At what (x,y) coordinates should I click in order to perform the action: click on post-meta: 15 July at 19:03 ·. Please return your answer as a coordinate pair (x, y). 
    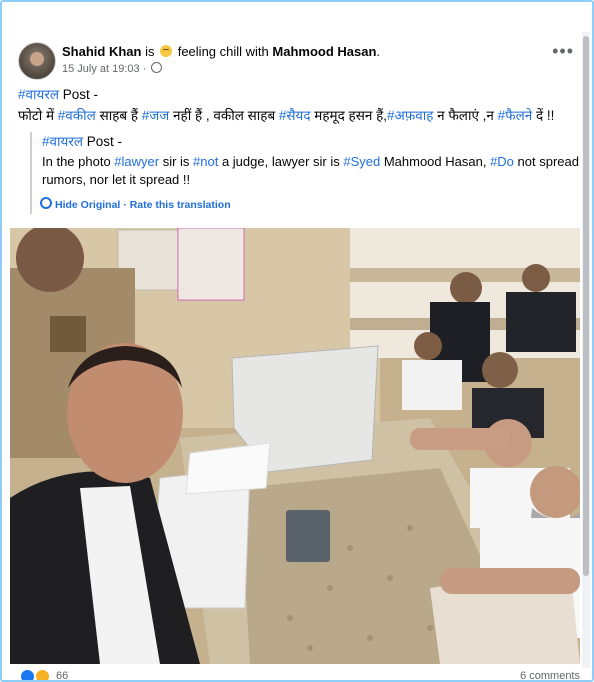
    Looking at the image, I should click on (112, 68).